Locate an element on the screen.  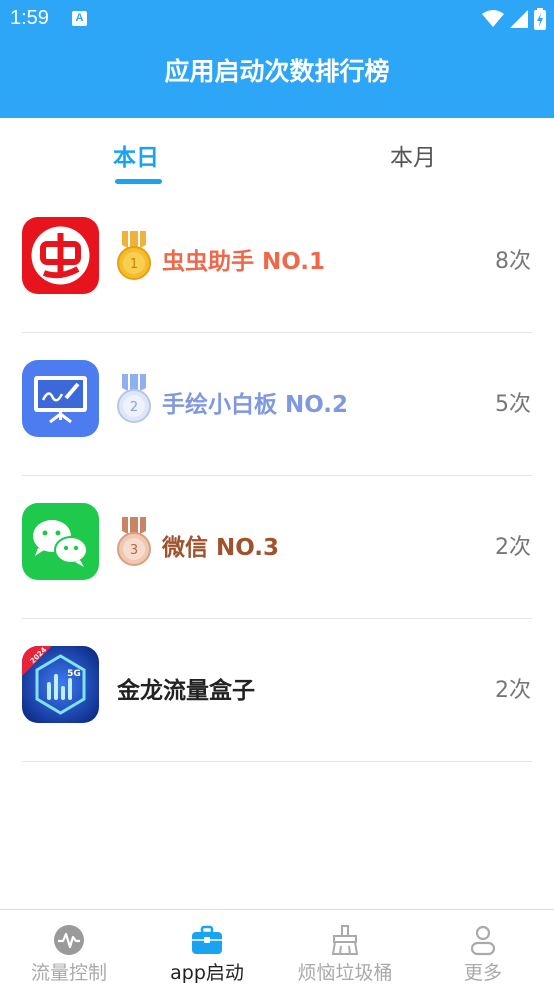
gold-medal-icon: 1 is located at coordinates (134, 255).